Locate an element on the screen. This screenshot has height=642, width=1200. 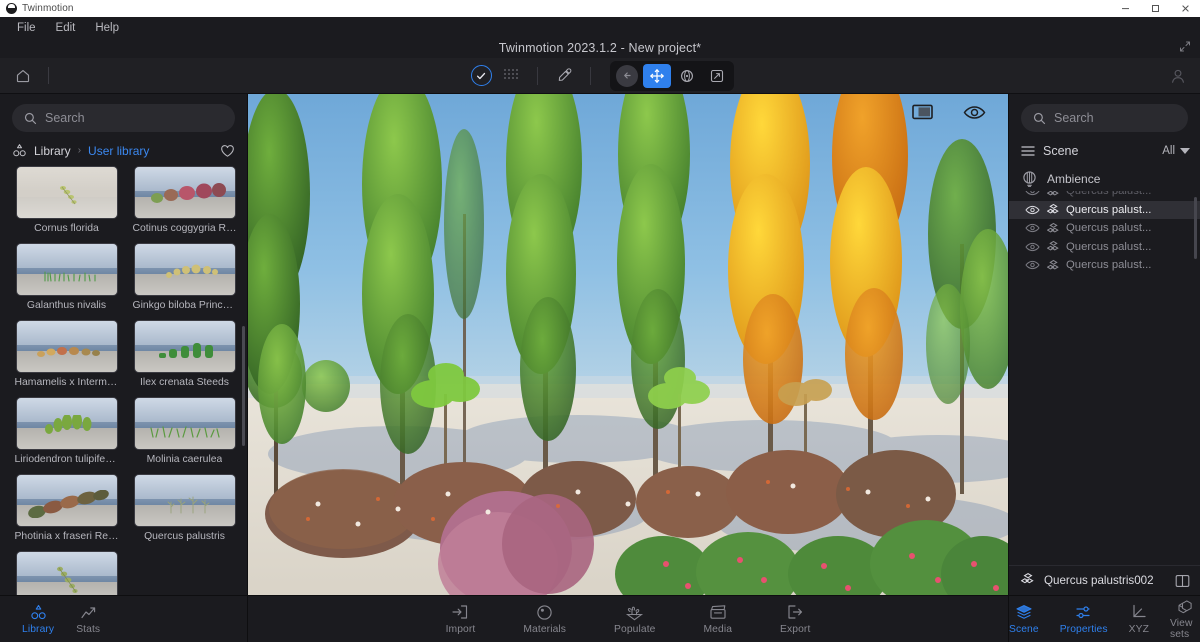
tab-import: Import is located at coordinates (461, 619).